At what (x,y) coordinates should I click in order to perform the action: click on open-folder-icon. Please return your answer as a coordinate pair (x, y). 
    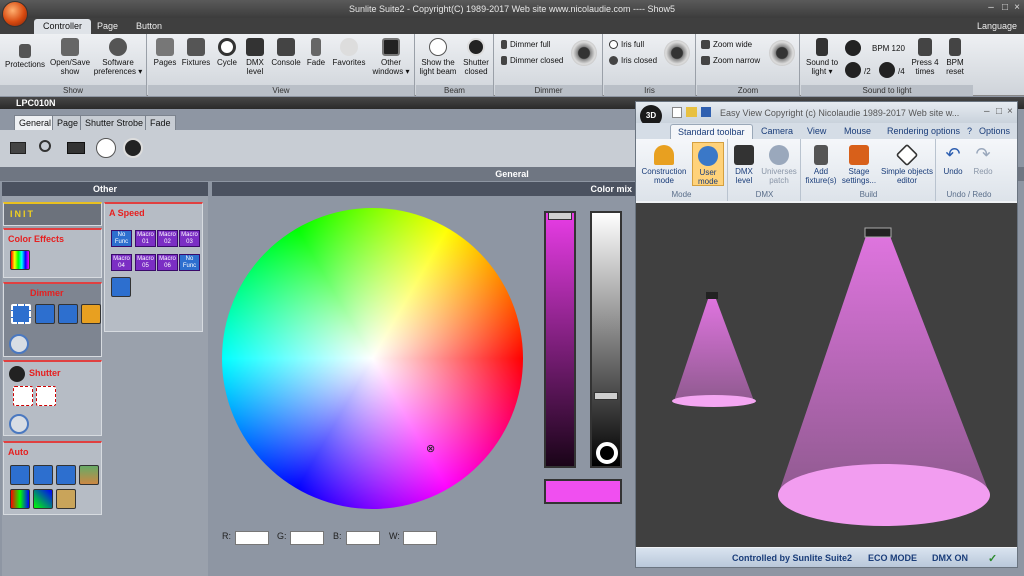
    Looking at the image, I should click on (691, 112).